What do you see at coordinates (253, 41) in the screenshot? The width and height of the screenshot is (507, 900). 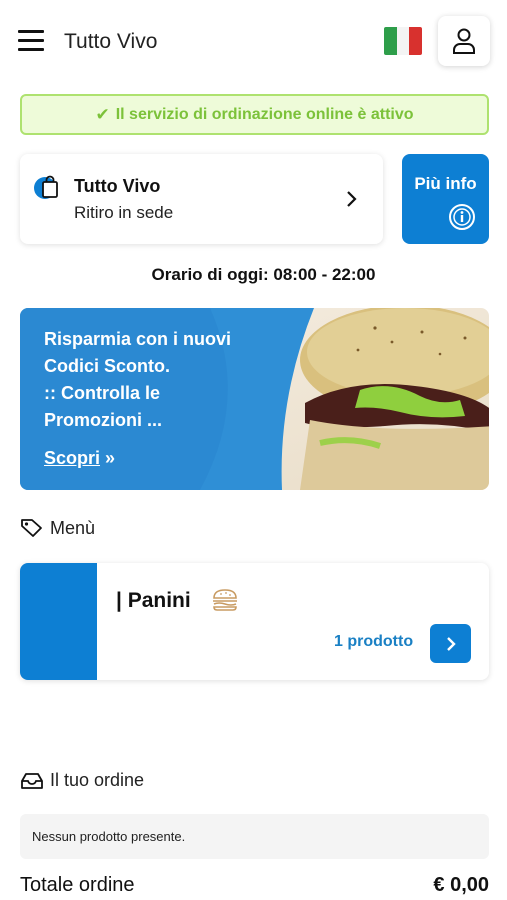 I see `top-bar: Tutto Vivo` at bounding box center [253, 41].